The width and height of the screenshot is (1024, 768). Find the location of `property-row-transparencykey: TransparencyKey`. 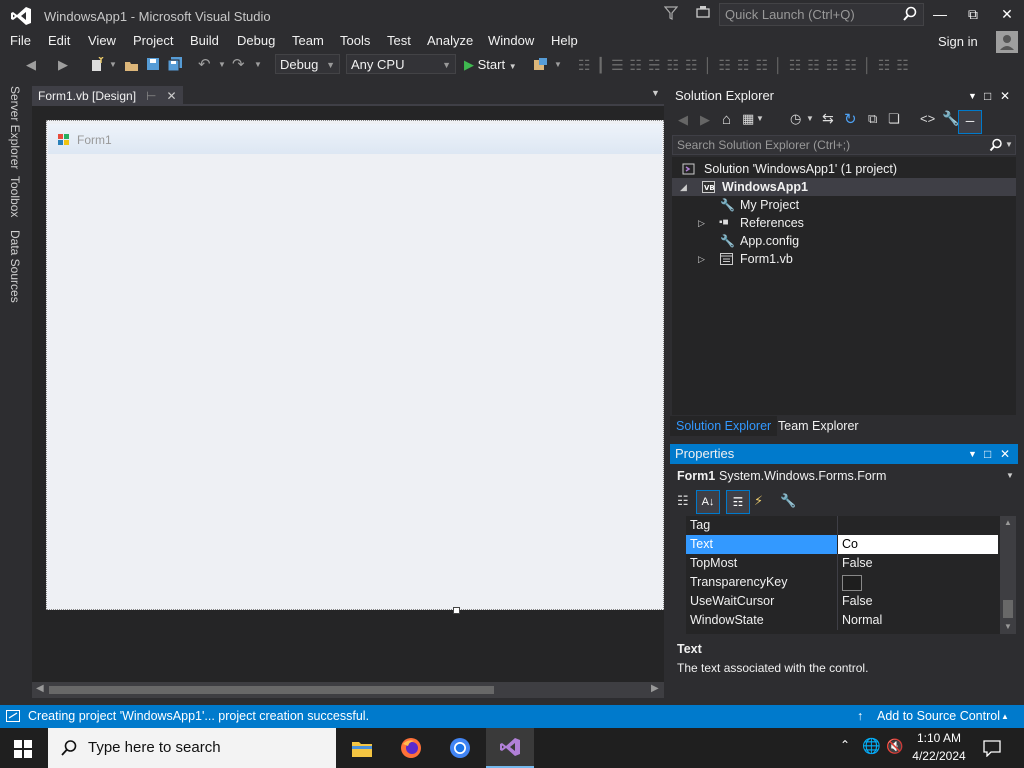

property-row-transparencykey: TransparencyKey is located at coordinates (843, 582).